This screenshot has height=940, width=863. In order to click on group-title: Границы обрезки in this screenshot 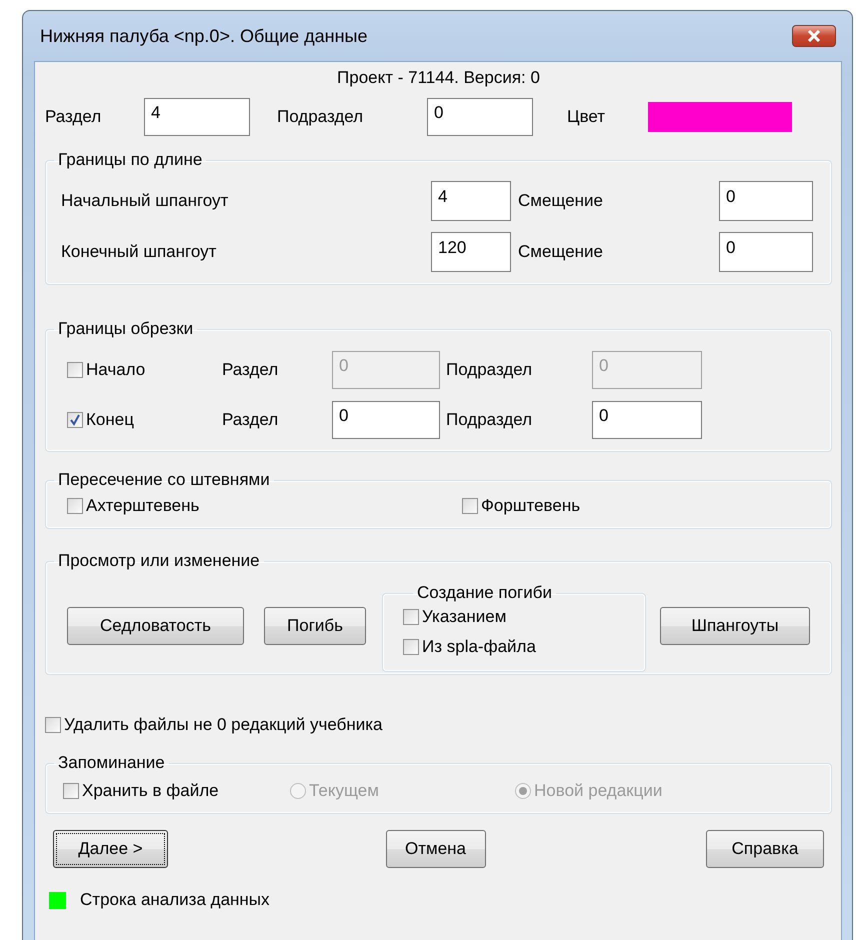, I will do `click(125, 329)`.